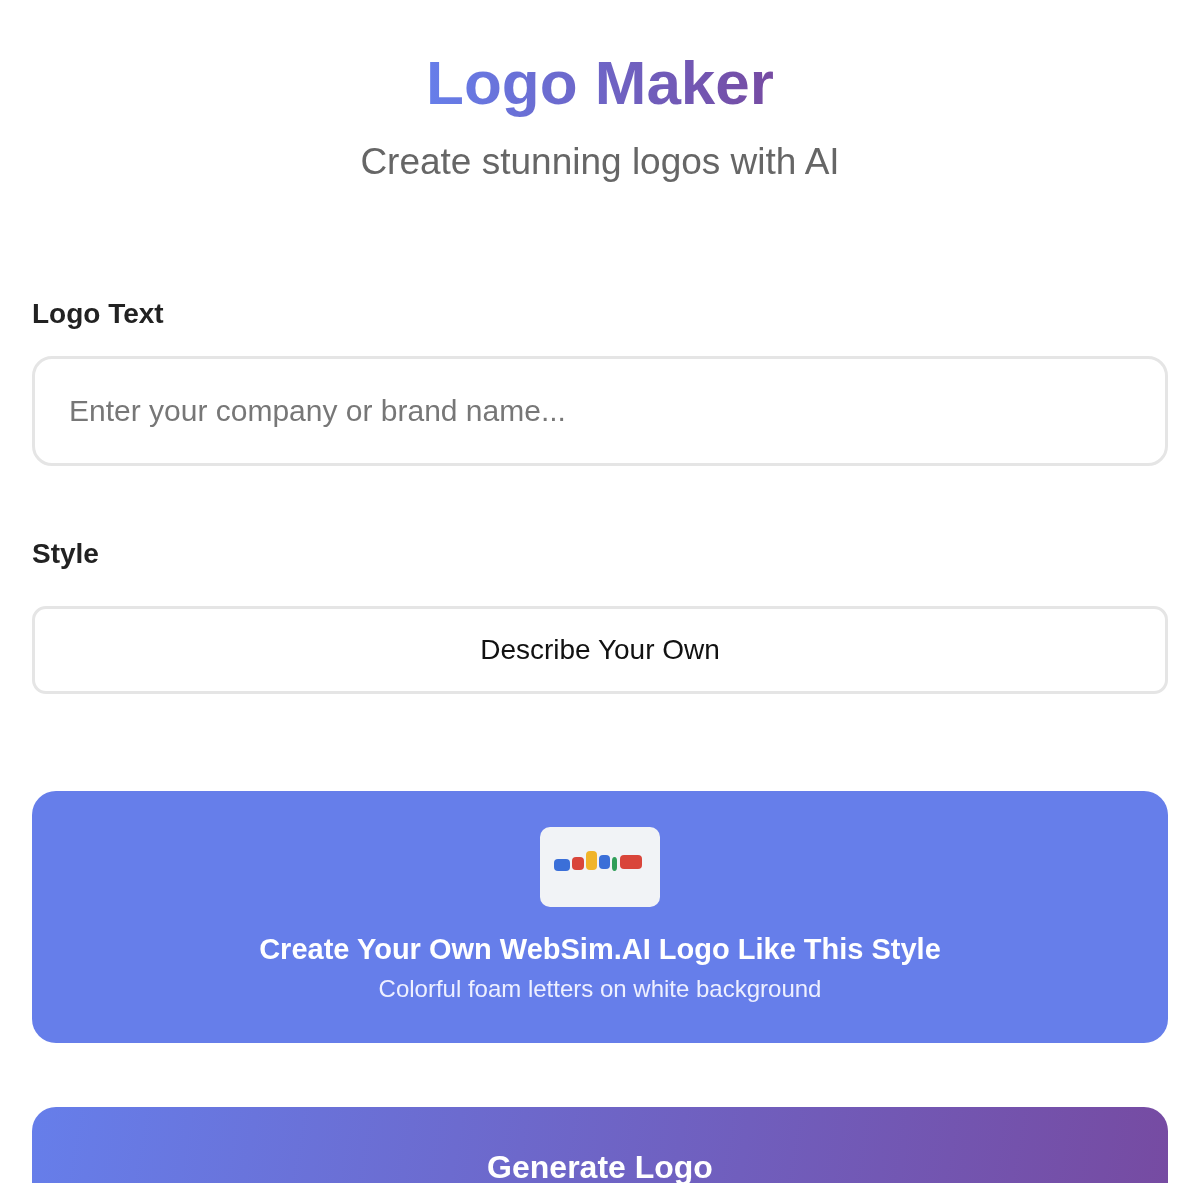  I want to click on generate-button: Generate Logo, so click(600, 1145).